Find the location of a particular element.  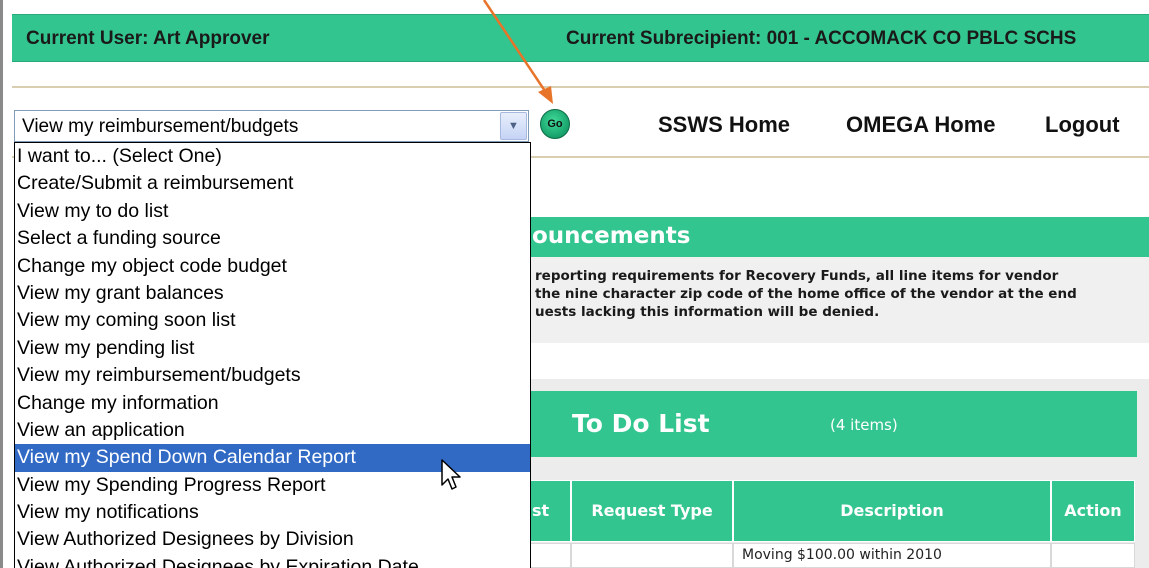

dropdown-option: View my grant balances is located at coordinates (272, 293).